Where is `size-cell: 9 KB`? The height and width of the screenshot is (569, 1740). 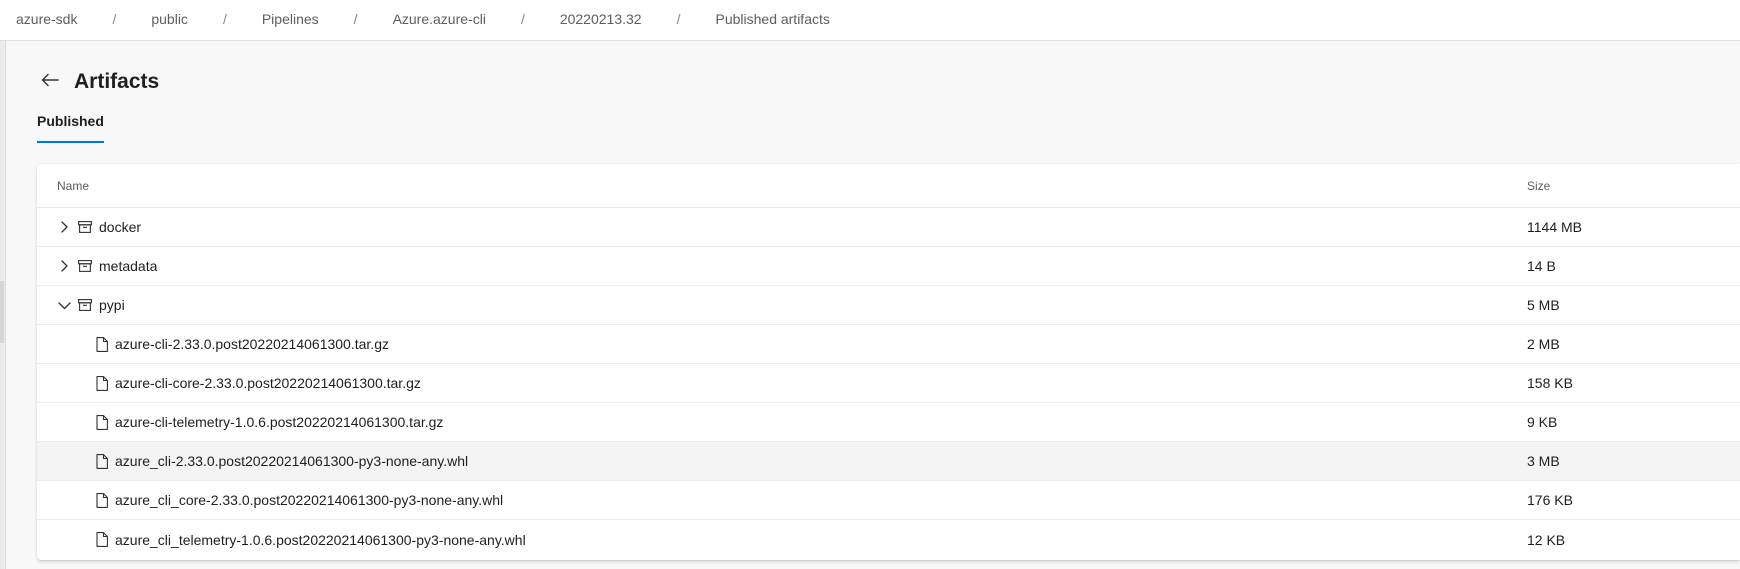
size-cell: 9 KB is located at coordinates (1542, 422).